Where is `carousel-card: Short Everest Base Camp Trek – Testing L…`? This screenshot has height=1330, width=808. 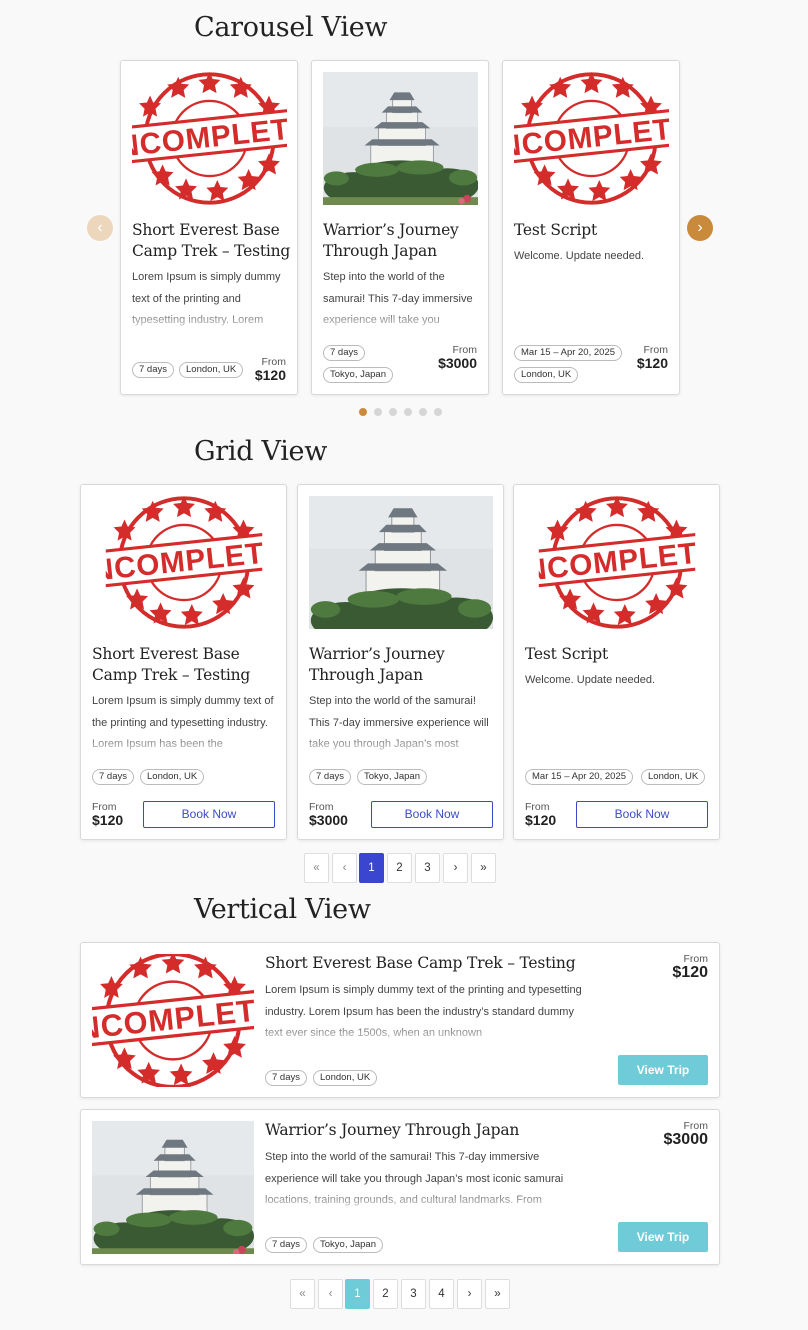
carousel-card: Short Everest Base Camp Trek – Testing L… is located at coordinates (209, 227).